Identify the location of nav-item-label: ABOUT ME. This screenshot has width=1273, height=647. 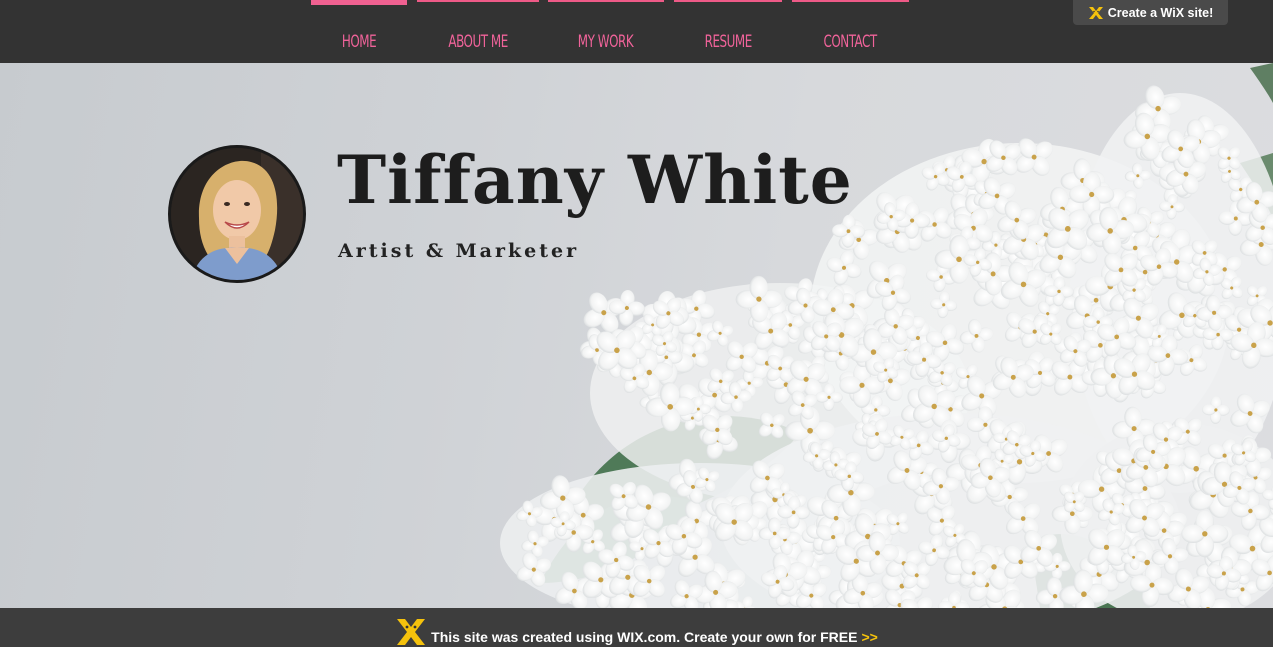
(478, 42).